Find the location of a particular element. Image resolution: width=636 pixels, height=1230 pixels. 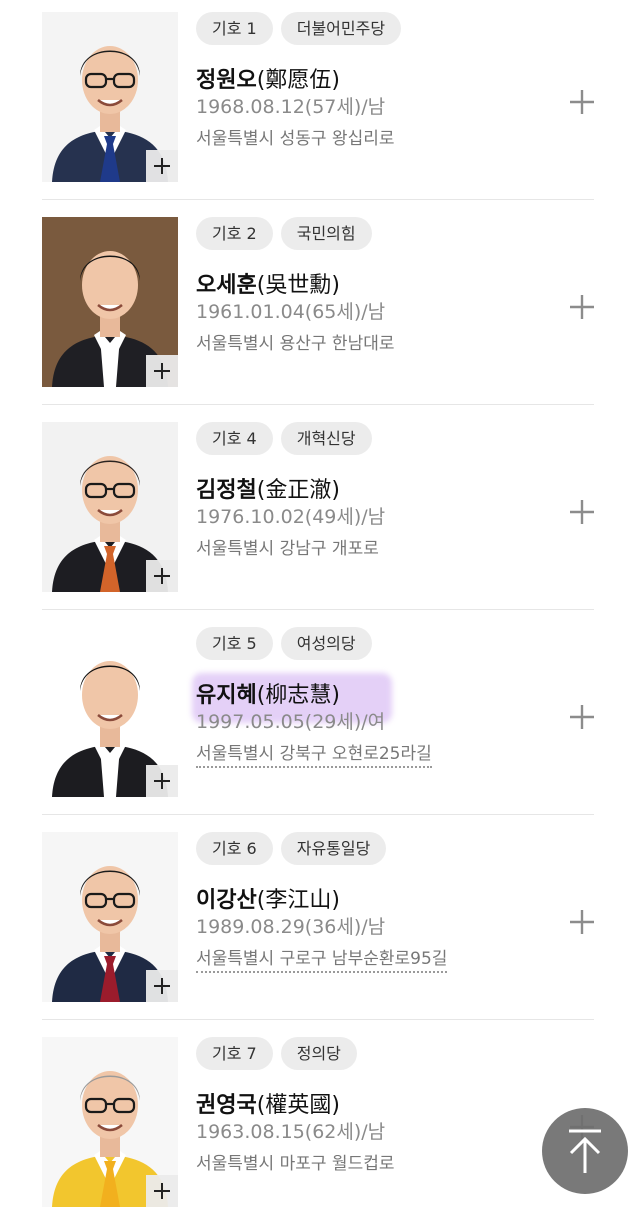

candidate-address: 서울특별시 강남구 개포로 is located at coordinates (287, 549).